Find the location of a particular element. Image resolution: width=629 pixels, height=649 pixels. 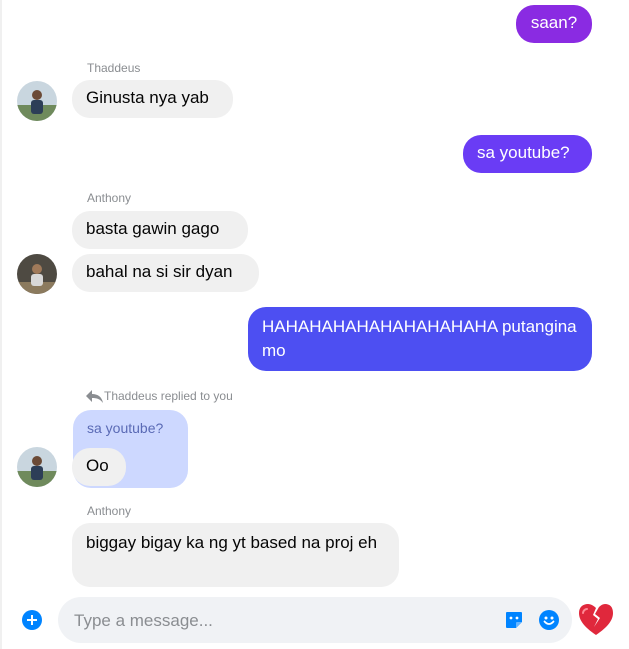

outgoing-message: sa youtube? is located at coordinates (527, 154).